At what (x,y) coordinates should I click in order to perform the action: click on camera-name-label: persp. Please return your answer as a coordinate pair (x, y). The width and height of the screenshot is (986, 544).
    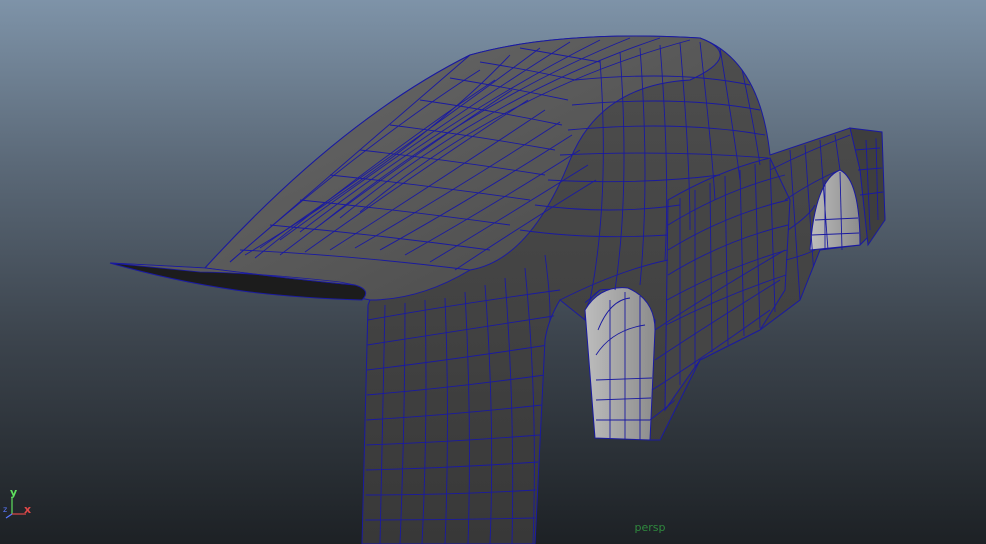
    Looking at the image, I should click on (650, 527).